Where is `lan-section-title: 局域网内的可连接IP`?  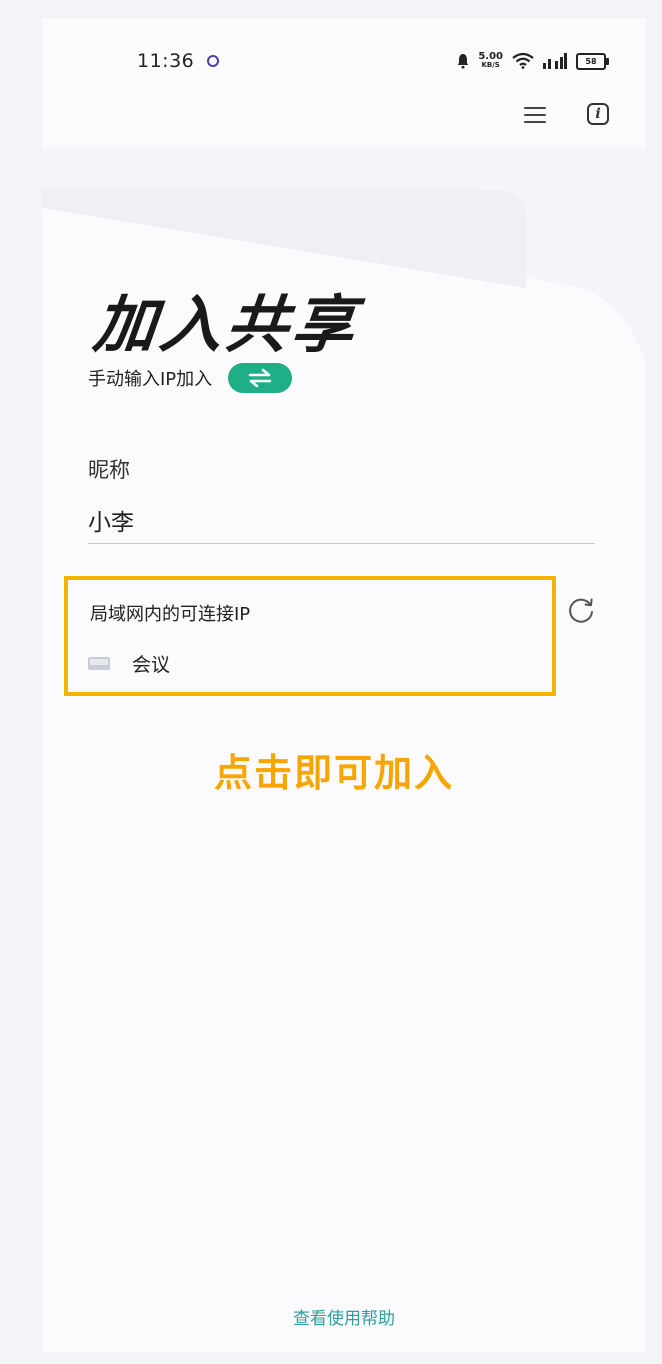
lan-section-title: 局域网内的可连接IP is located at coordinates (170, 614).